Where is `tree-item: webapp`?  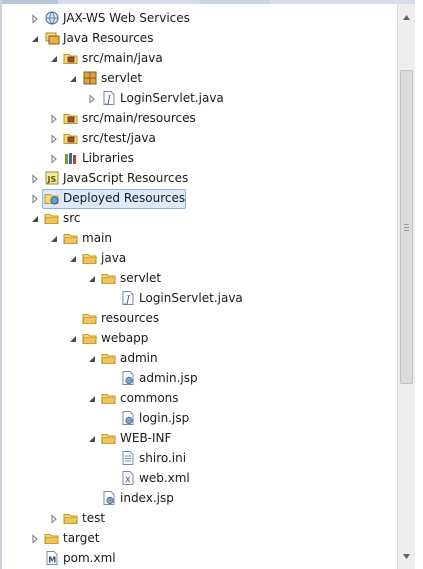
tree-item: webapp is located at coordinates (199, 338).